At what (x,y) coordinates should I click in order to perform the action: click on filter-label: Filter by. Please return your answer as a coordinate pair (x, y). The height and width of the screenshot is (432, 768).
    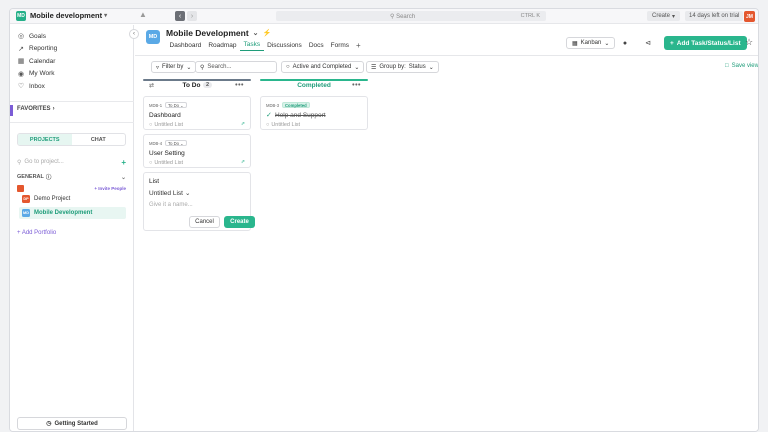
    Looking at the image, I should click on (173, 67).